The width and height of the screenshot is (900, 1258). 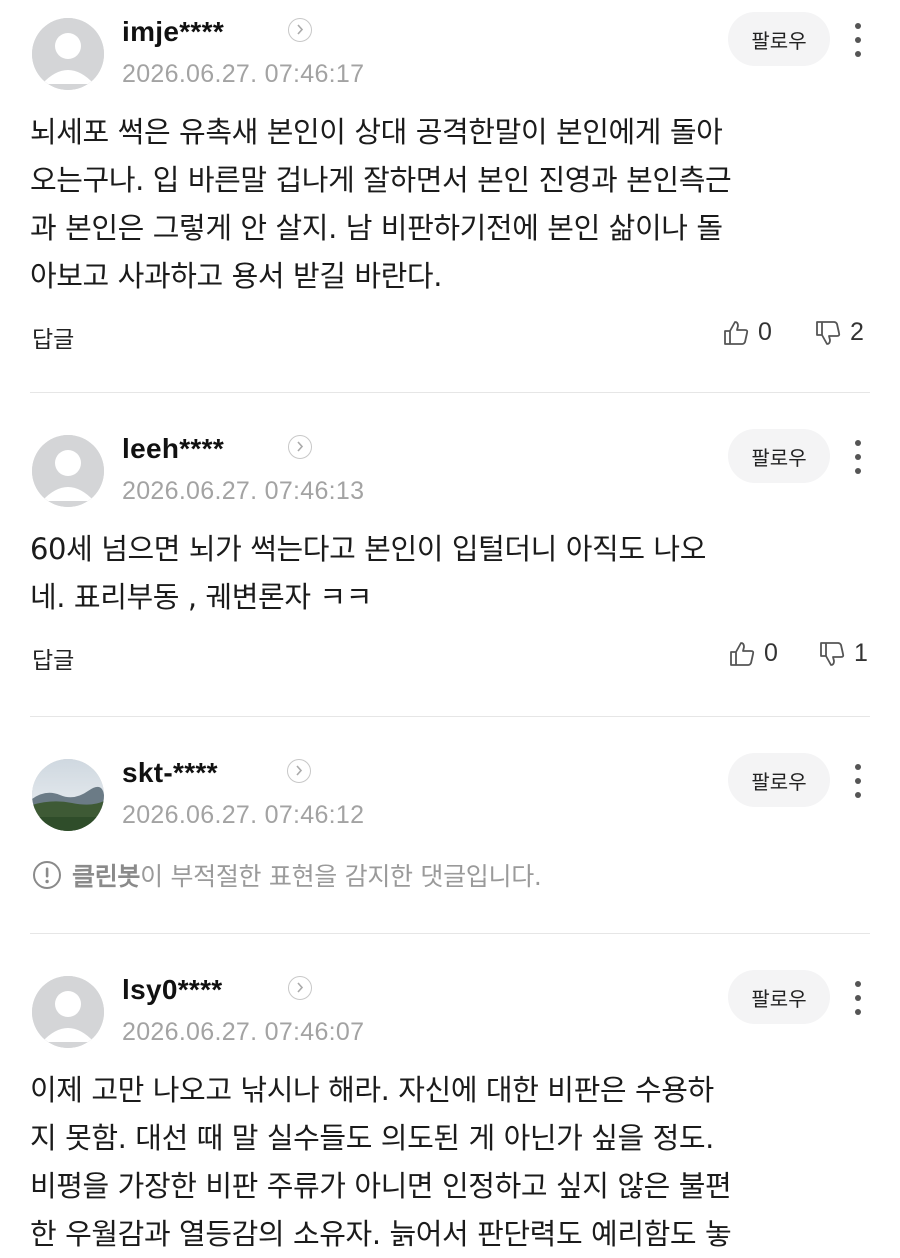 I want to click on comment-header: lsy0**** 2026.06.27. 07:46:07 팔로우, so click(x=450, y=1003).